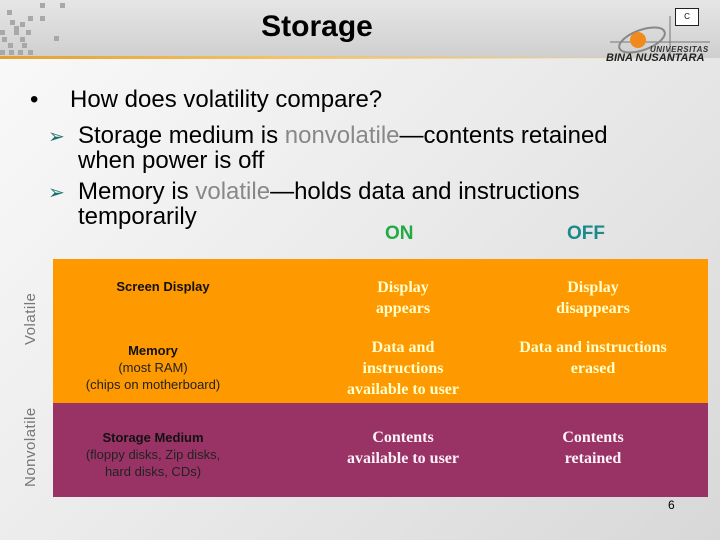  I want to click on side-label-volatile: Volatile, so click(30, 318).